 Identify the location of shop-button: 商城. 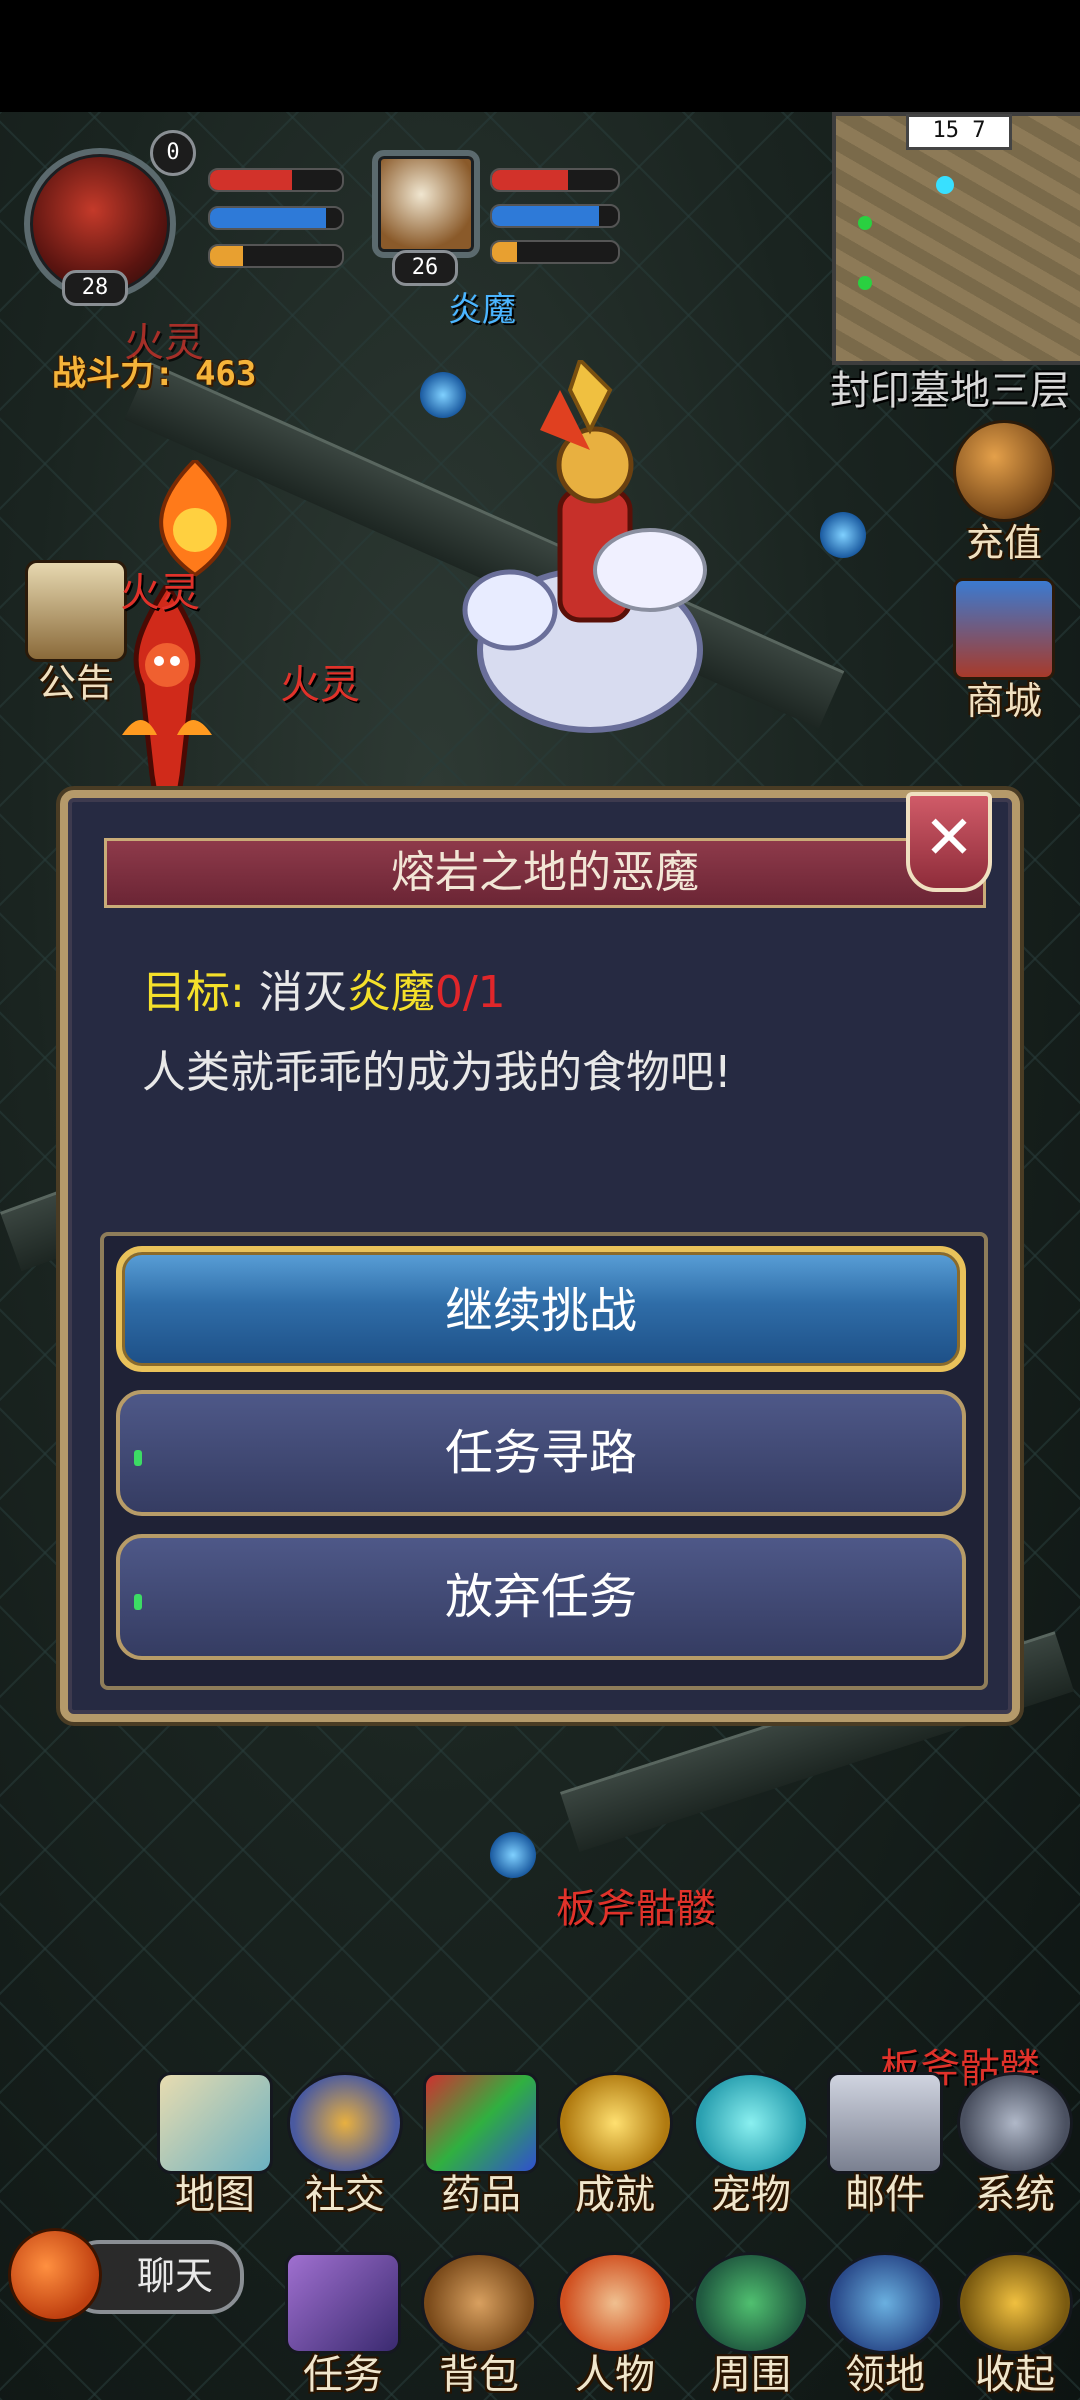
(1004, 651).